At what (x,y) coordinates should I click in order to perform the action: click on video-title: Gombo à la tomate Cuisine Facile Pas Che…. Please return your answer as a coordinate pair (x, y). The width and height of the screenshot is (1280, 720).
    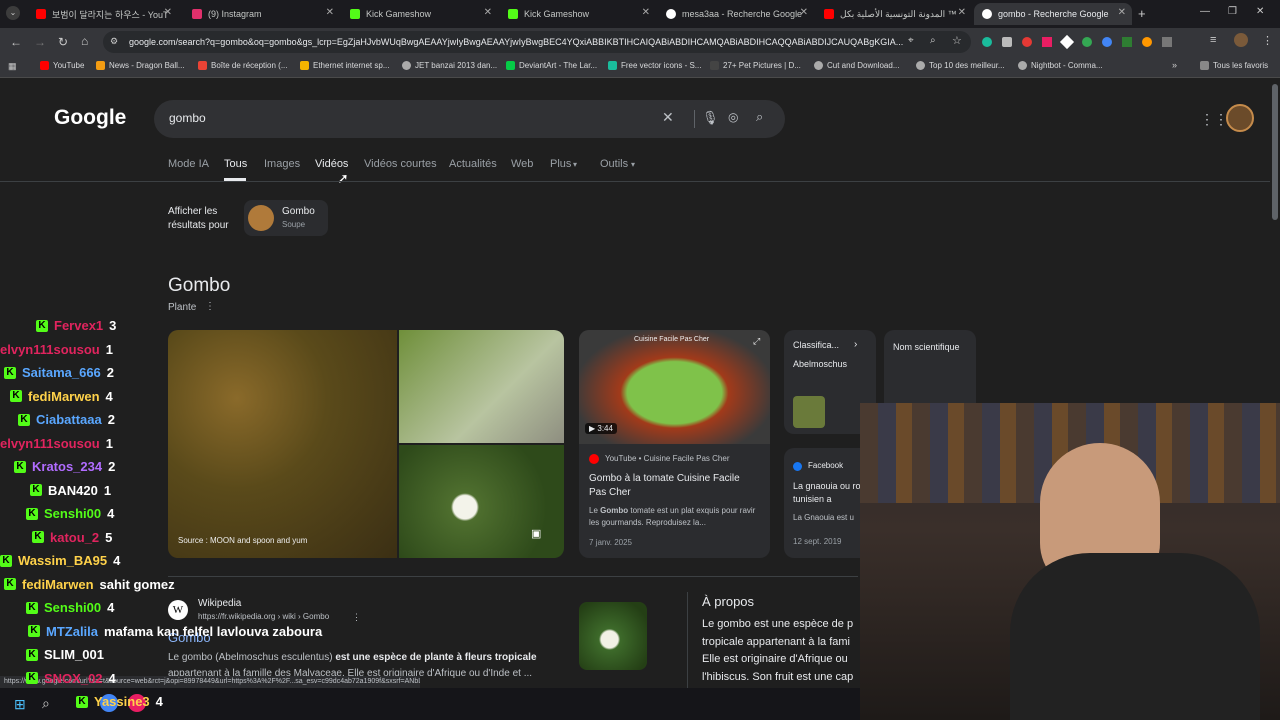
    Looking at the image, I should click on (674, 486).